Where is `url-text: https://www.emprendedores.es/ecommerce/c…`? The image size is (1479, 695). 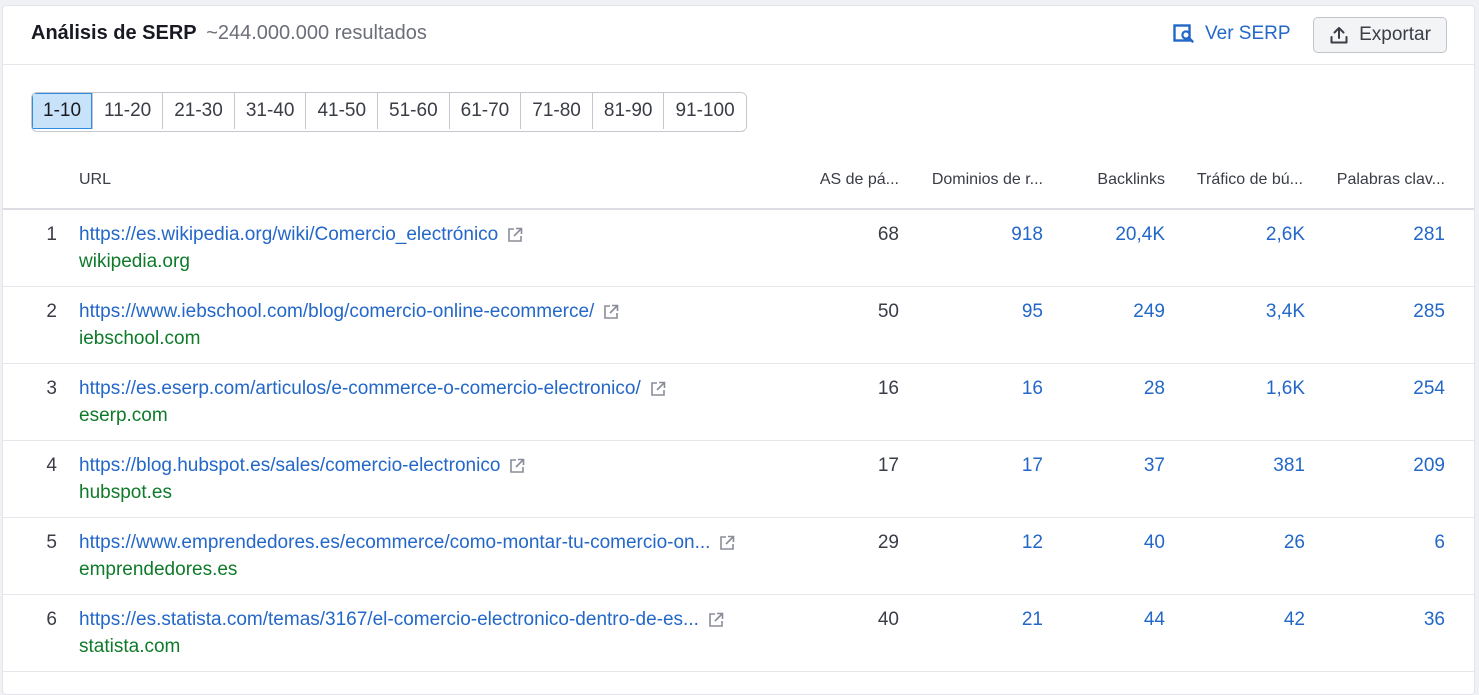 url-text: https://www.emprendedores.es/ecommerce/c… is located at coordinates (395, 542).